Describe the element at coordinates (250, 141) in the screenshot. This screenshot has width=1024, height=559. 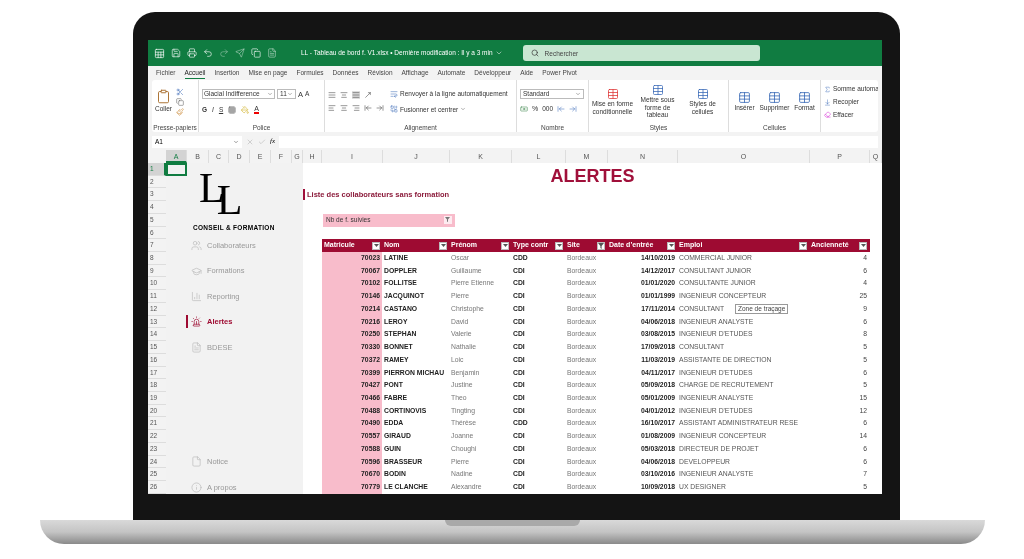
I see `cancel-icon` at that location.